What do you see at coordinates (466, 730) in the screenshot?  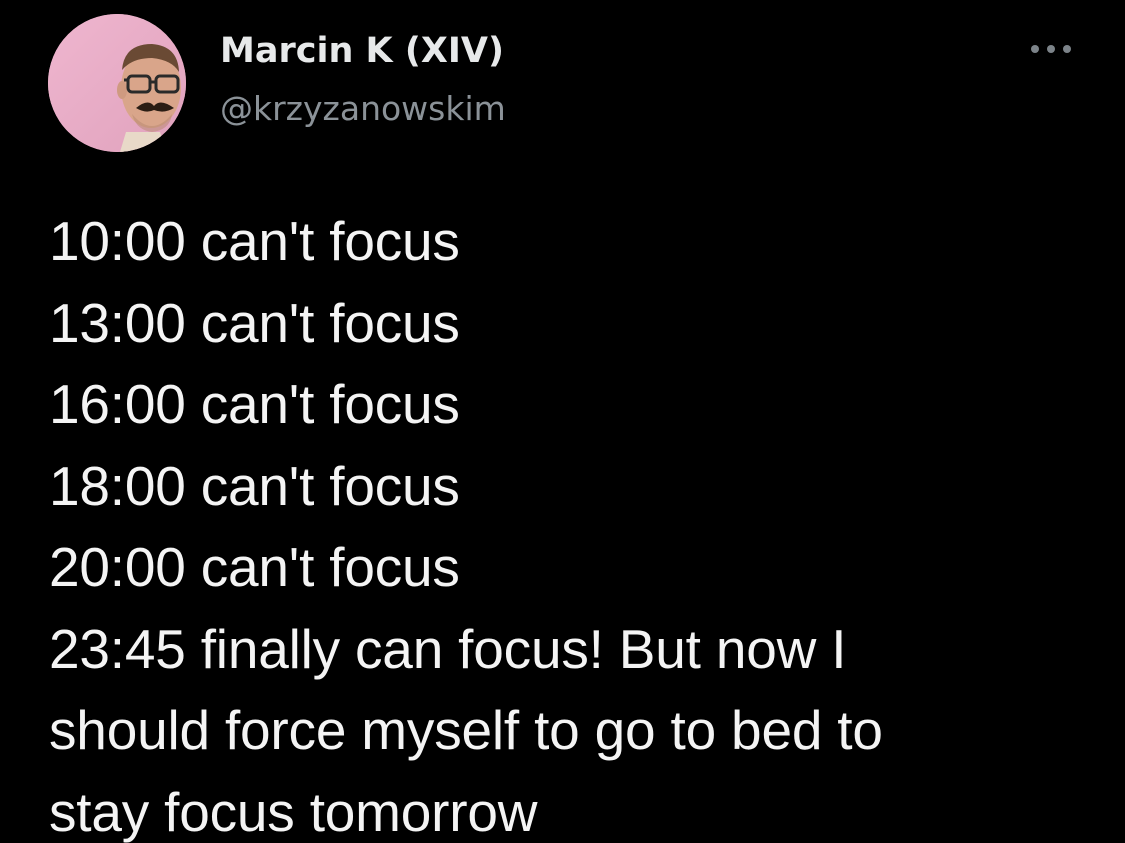 I see `tweet-line: should force myself to go to bed to` at bounding box center [466, 730].